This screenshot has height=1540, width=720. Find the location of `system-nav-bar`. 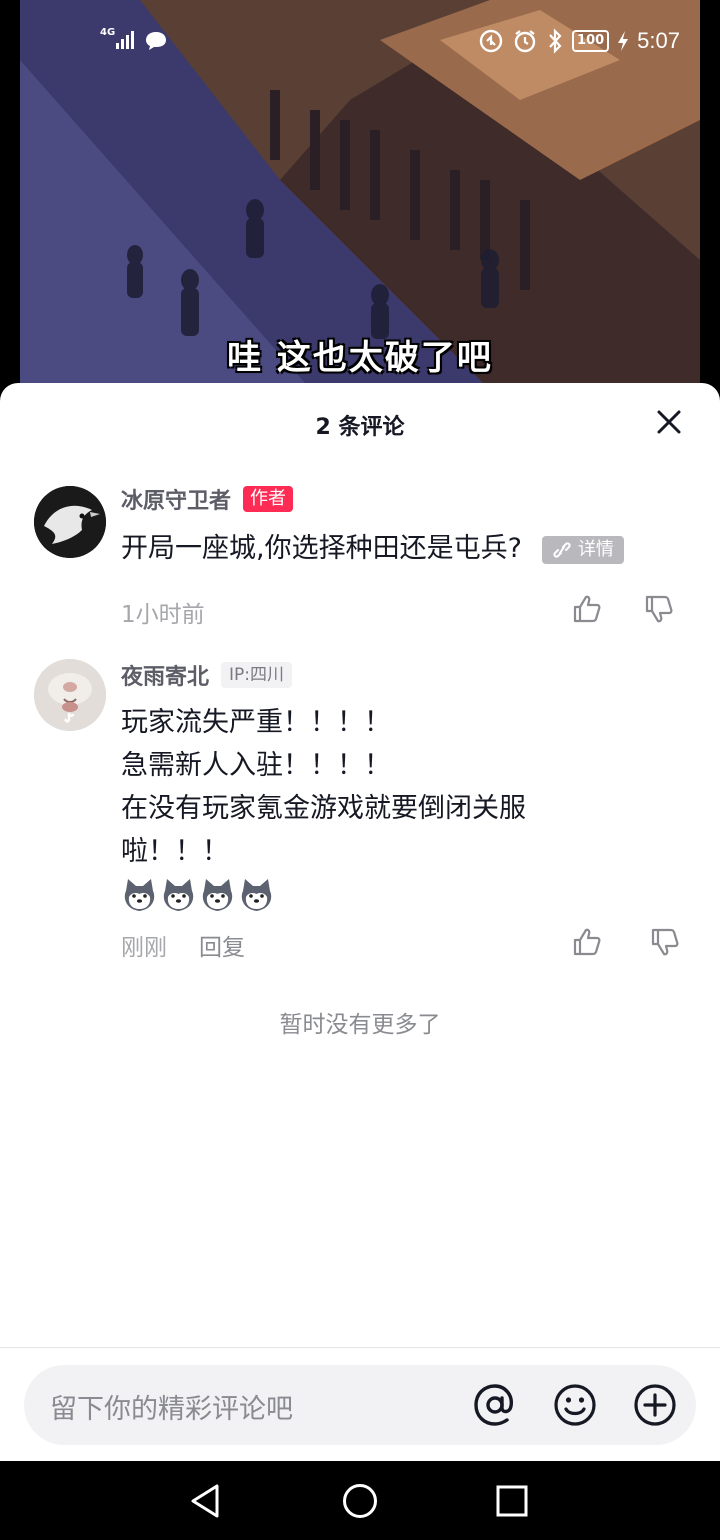

system-nav-bar is located at coordinates (360, 1500).